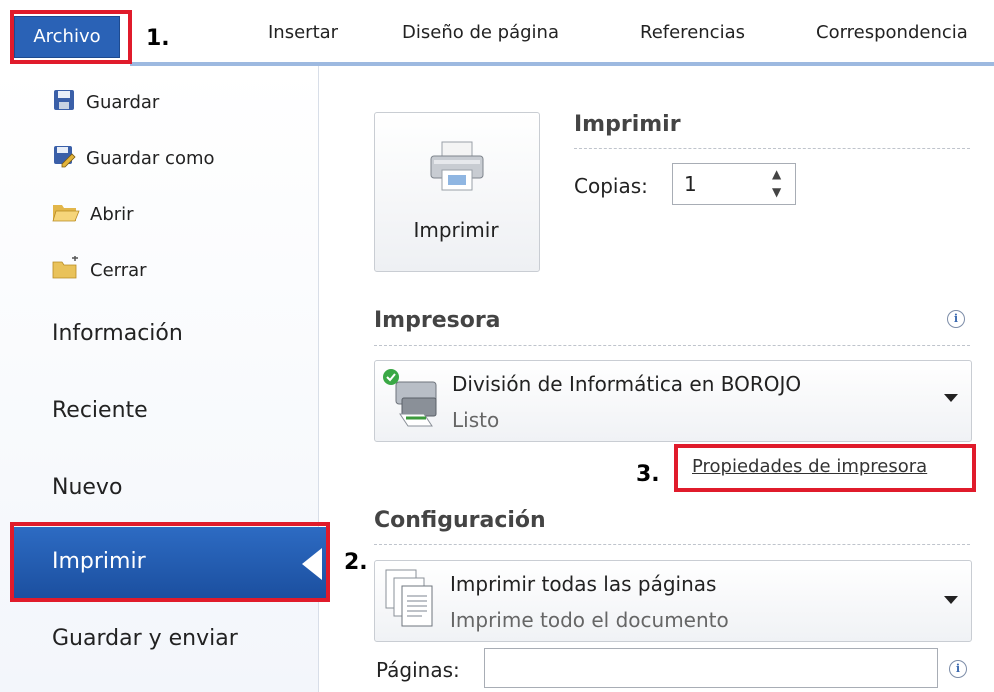 Image resolution: width=994 pixels, height=692 pixels. Describe the element at coordinates (776, 192) in the screenshot. I see `spin-down-icon: ▼` at that location.